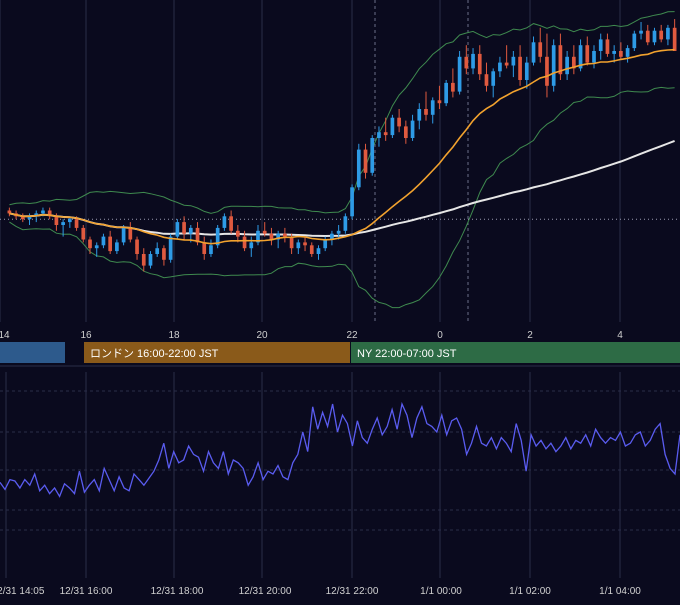 Image resolution: width=680 pixels, height=605 pixels. Describe the element at coordinates (620, 591) in the screenshot. I see `oscillator-x-tick-label: 1/1 04:00` at that location.